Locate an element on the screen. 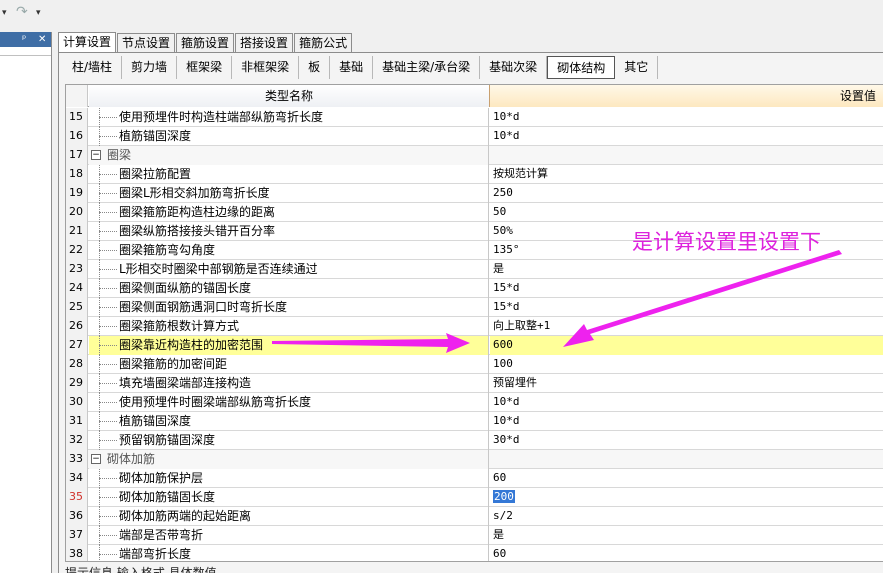  setting-name: 预留钢筋锚固深度 is located at coordinates (167, 440).